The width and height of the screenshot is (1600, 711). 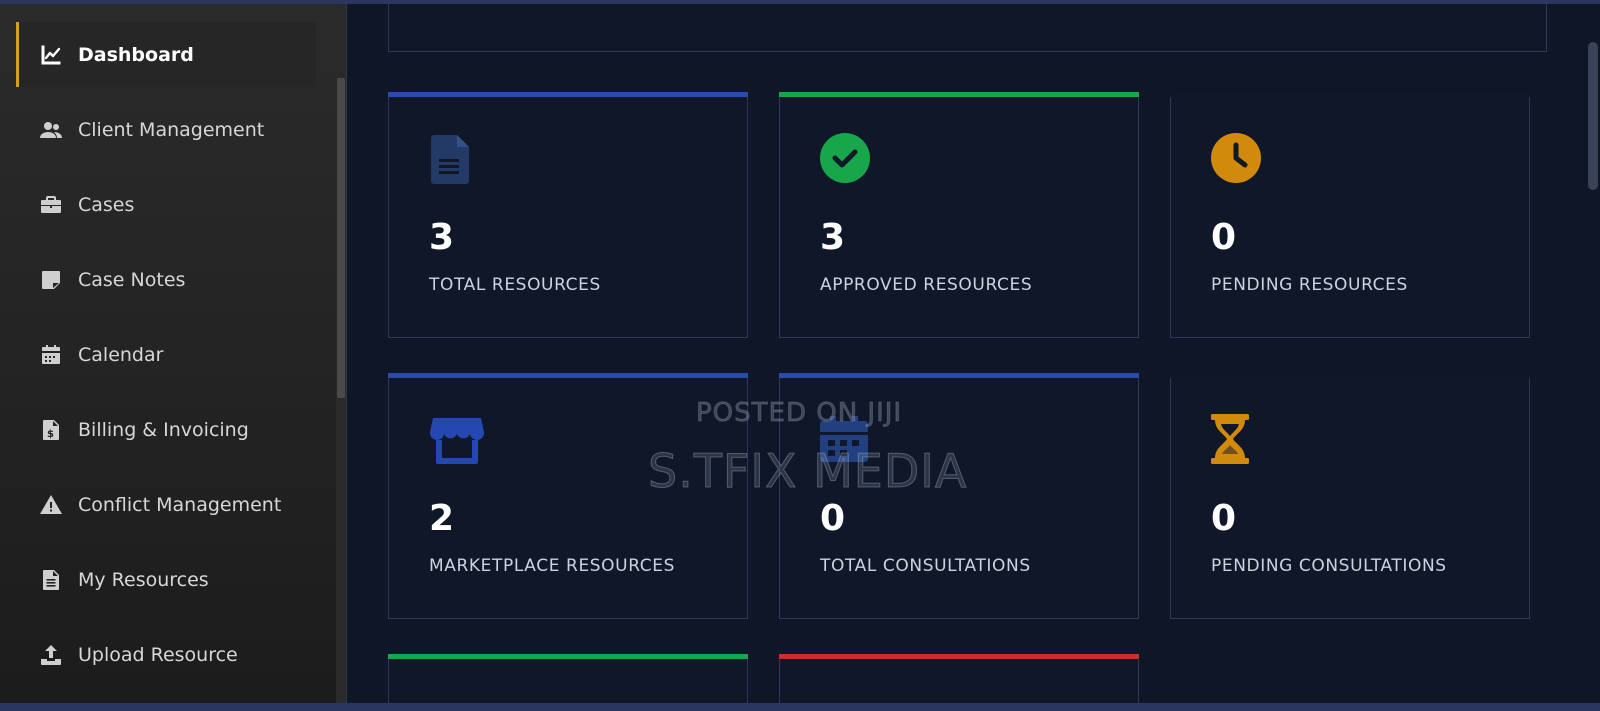 I want to click on sidebar-item-label: Dashboard, so click(x=136, y=54).